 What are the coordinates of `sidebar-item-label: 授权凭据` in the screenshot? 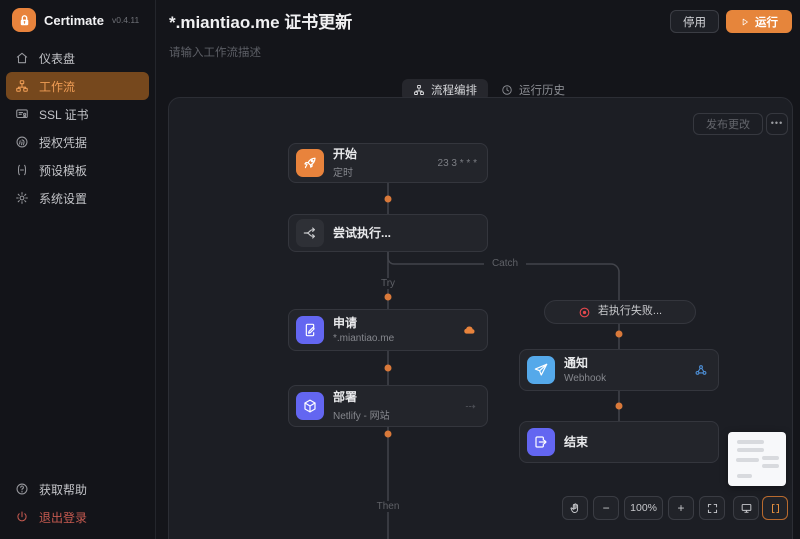 It's located at (63, 142).